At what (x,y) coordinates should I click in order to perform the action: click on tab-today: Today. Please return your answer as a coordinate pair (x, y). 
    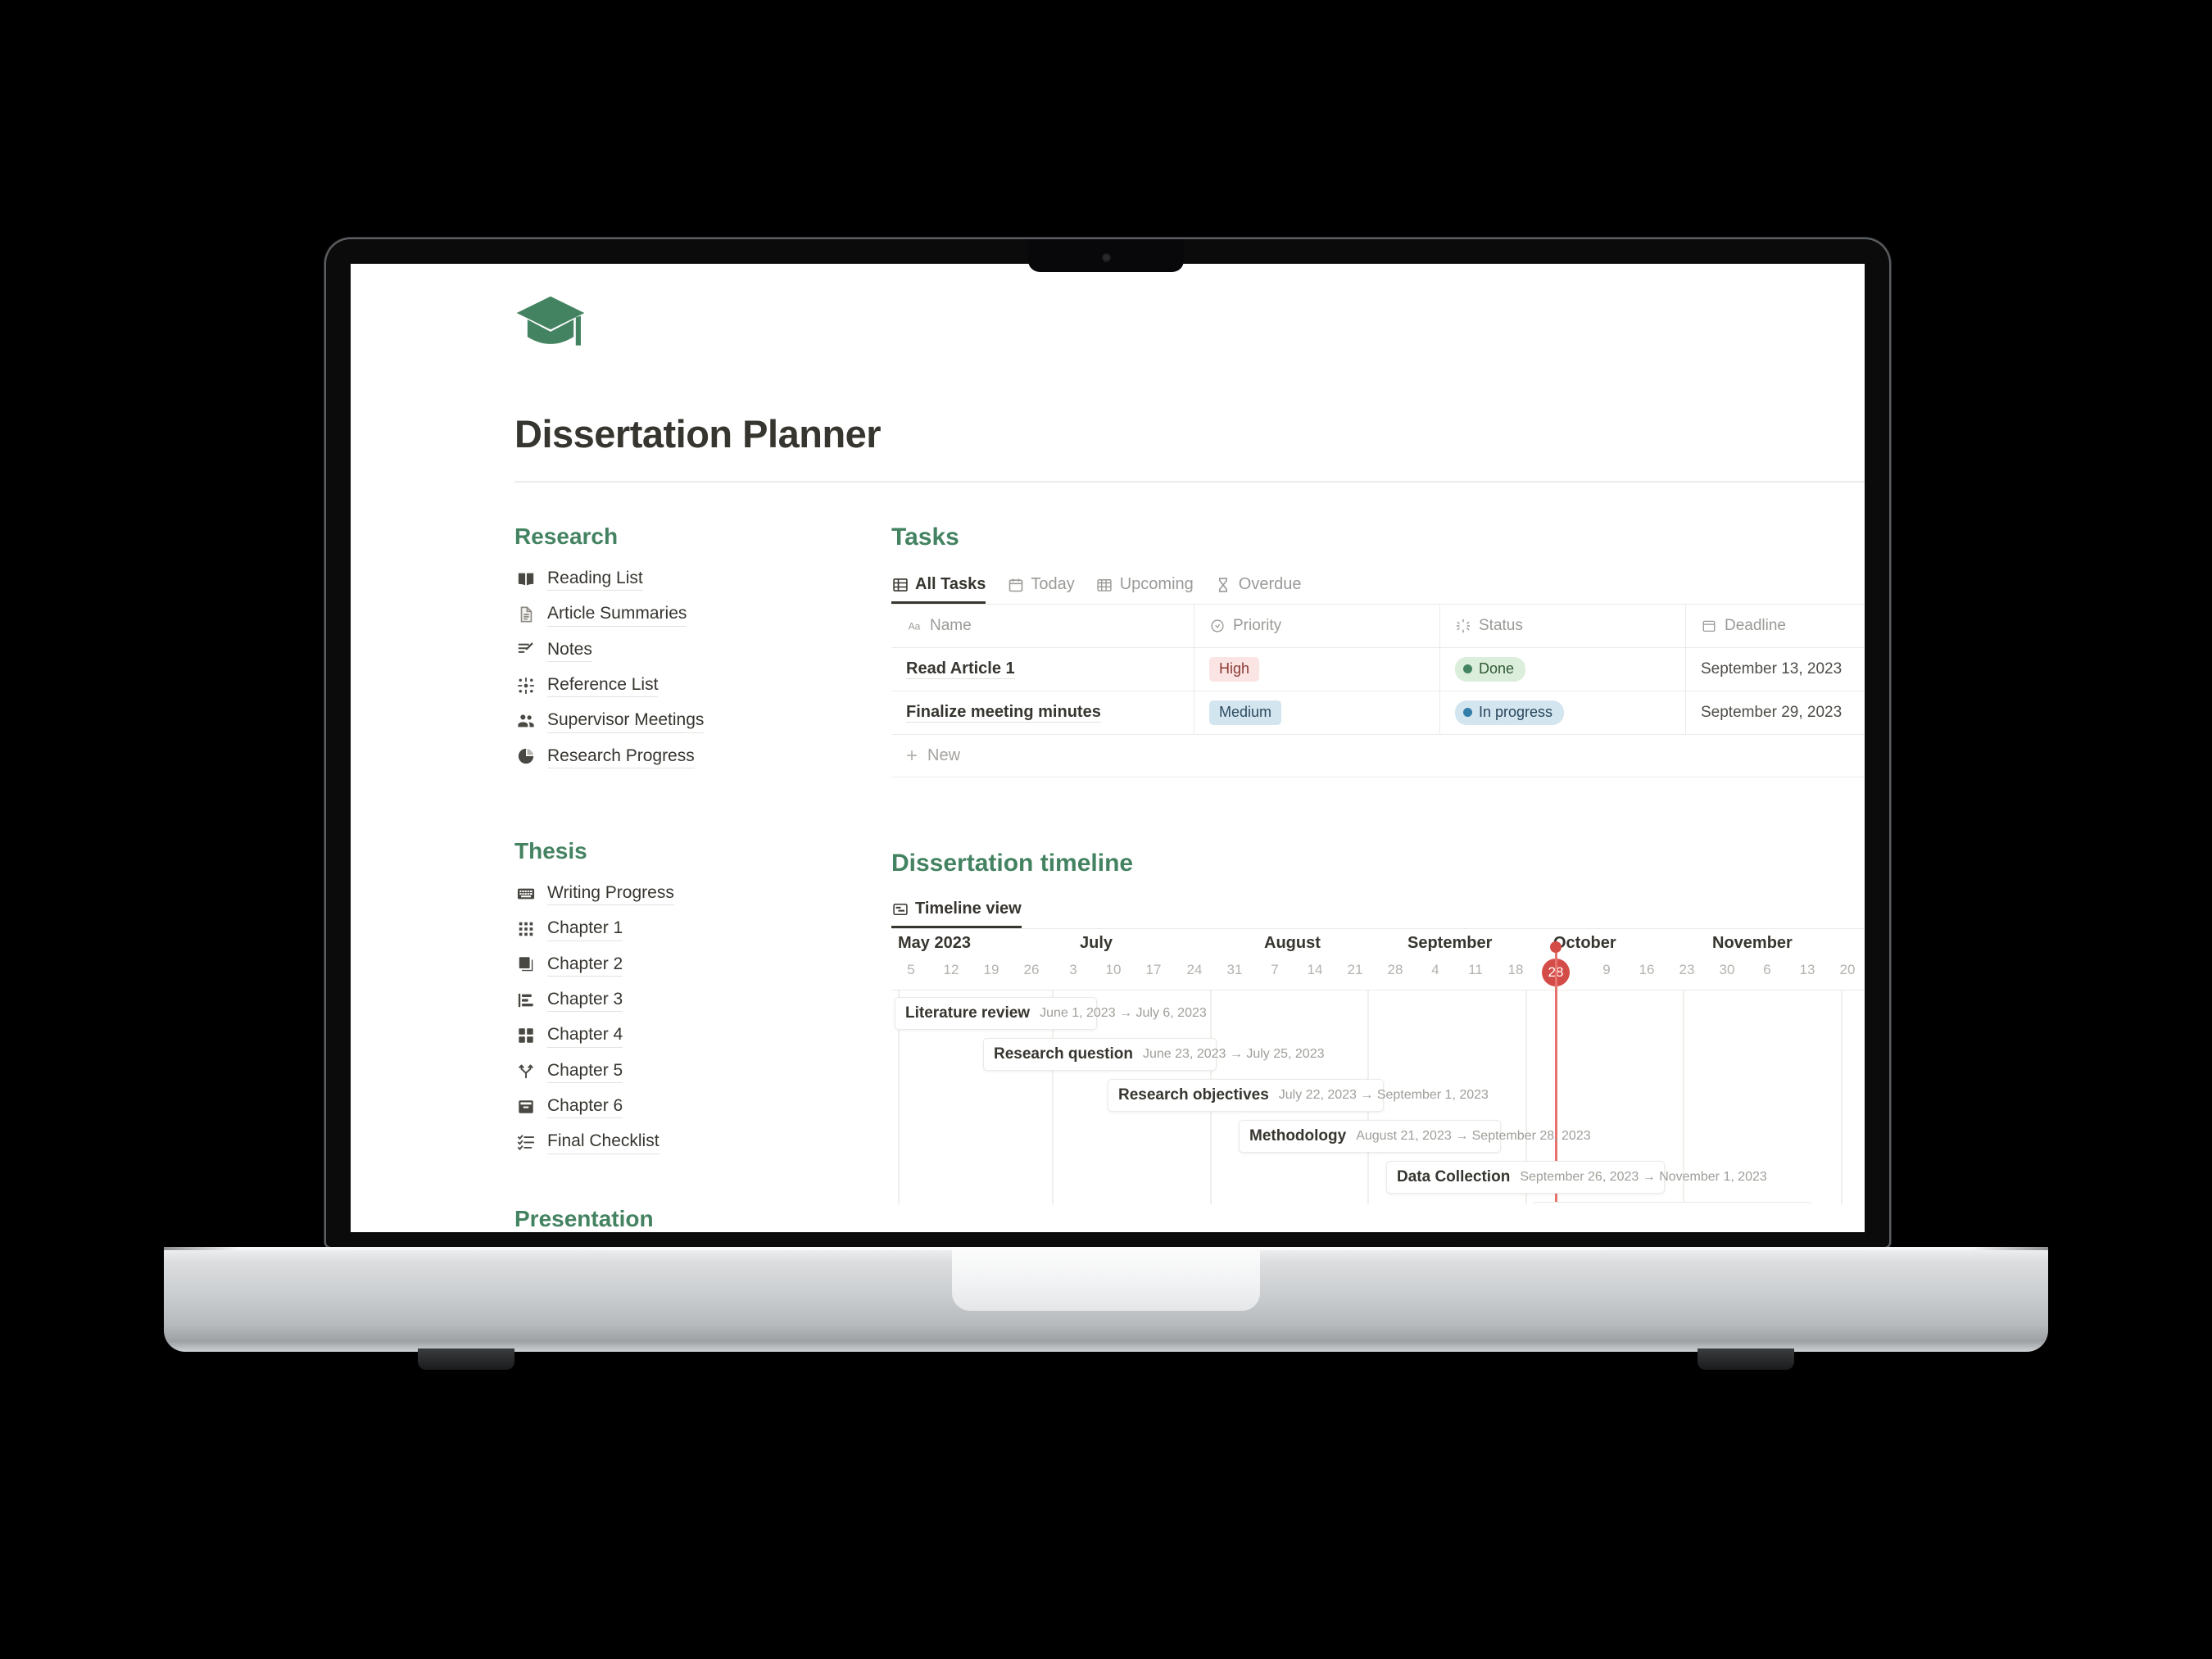
    Looking at the image, I should click on (1041, 589).